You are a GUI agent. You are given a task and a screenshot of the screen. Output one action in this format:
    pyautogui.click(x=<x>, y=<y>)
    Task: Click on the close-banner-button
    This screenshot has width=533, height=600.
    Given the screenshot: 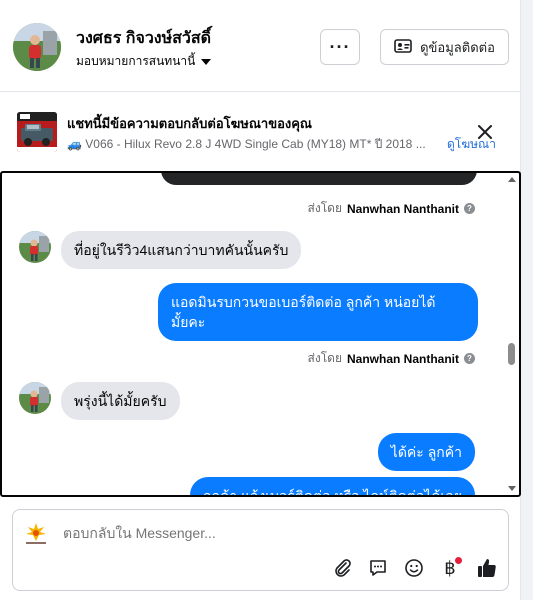 What is the action you would take?
    pyautogui.click(x=485, y=132)
    